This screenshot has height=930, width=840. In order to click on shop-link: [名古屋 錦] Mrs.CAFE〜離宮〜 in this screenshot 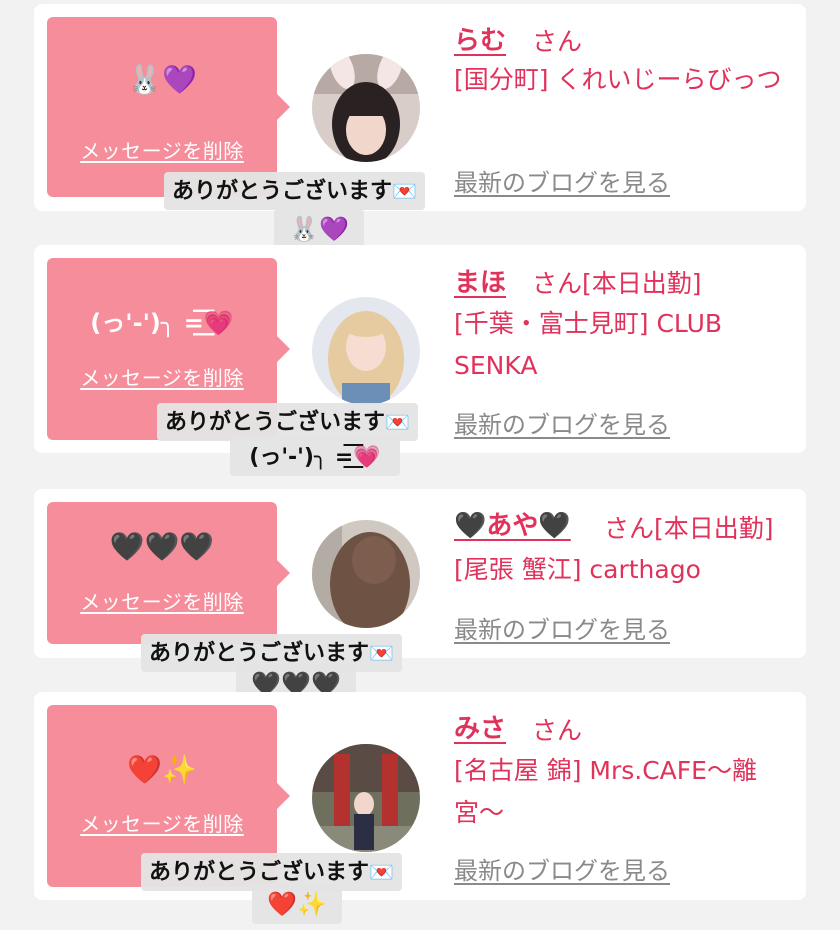, I will do `click(624, 792)`.